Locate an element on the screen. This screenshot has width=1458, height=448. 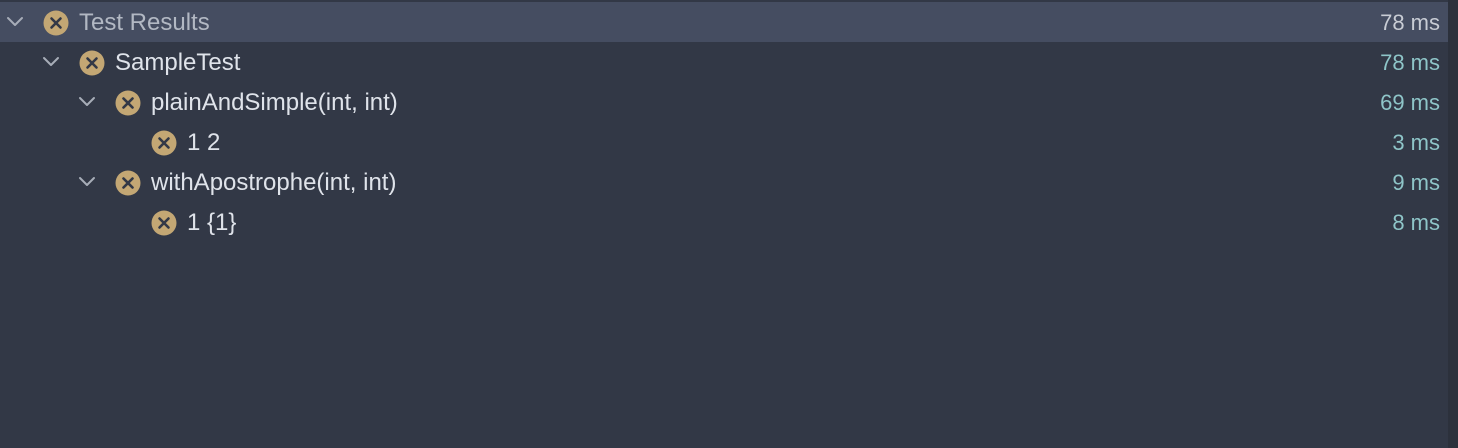
tree-row-withapostrophe: withApostrophe(int, int) 9 ms is located at coordinates (724, 182).